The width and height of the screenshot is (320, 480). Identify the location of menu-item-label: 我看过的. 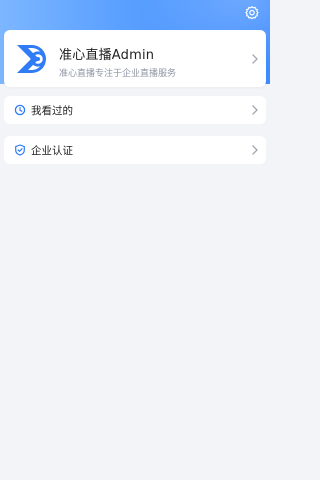
(52, 111).